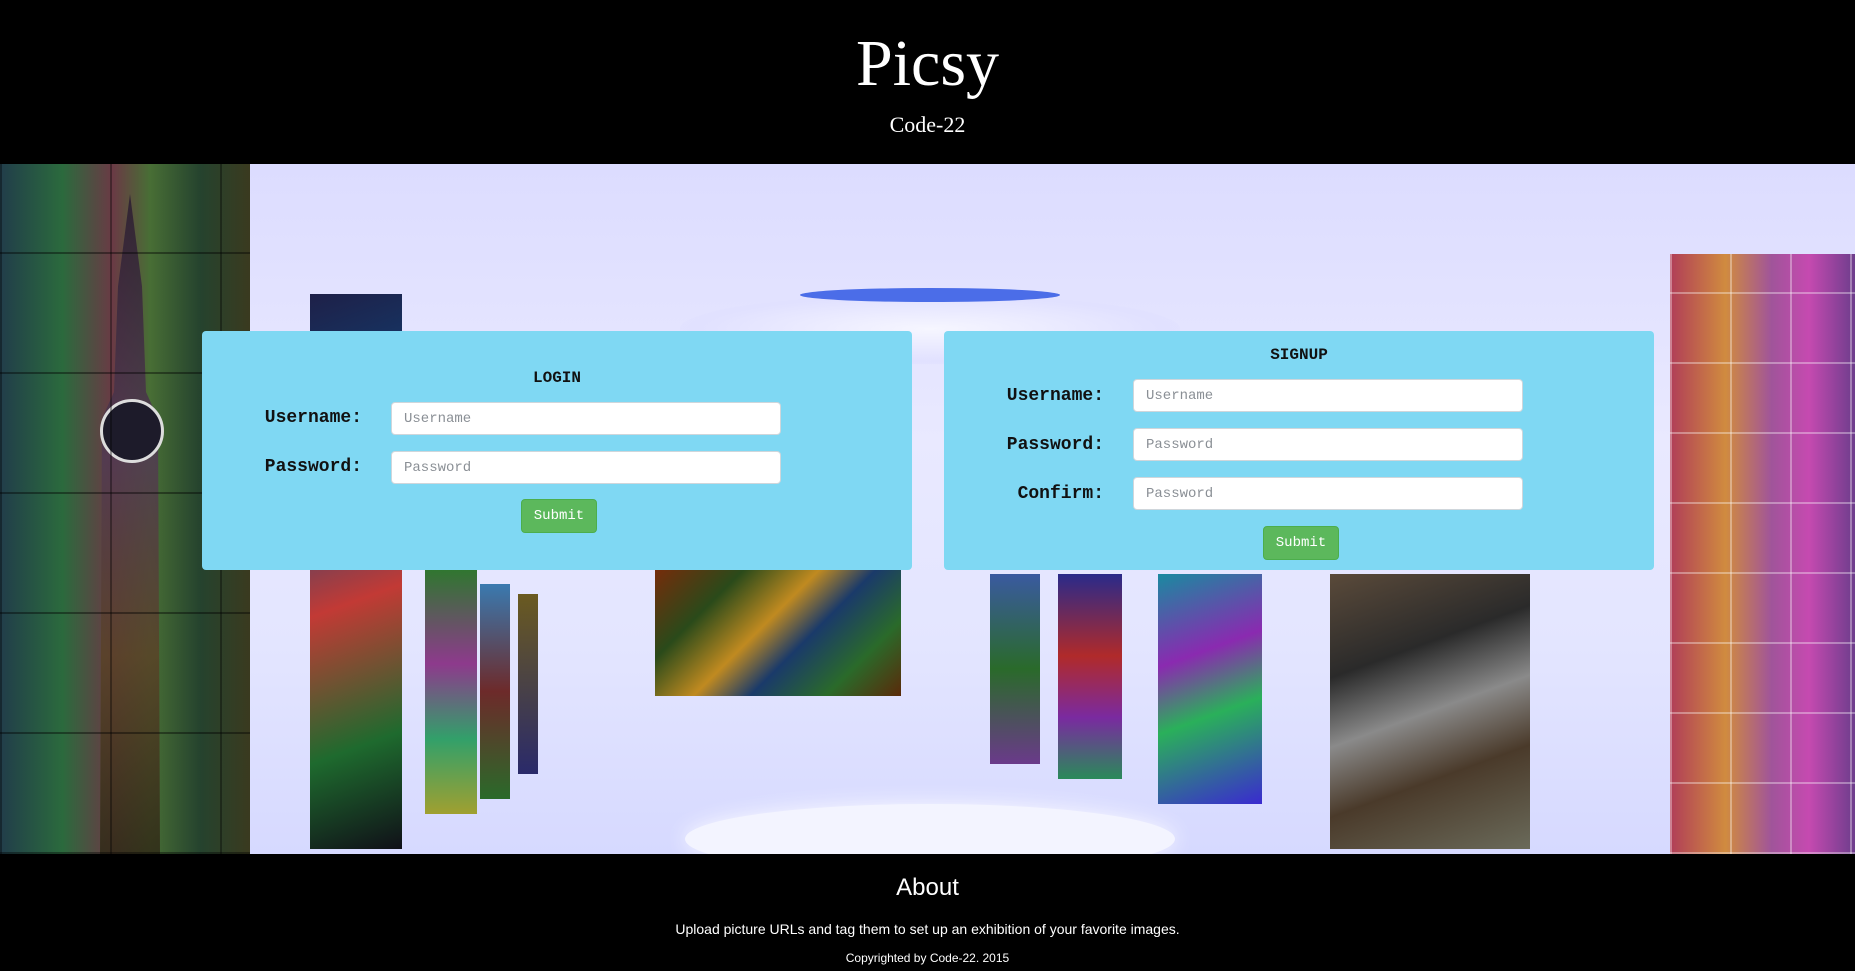  I want to click on login-title: LOGIN, so click(556, 378).